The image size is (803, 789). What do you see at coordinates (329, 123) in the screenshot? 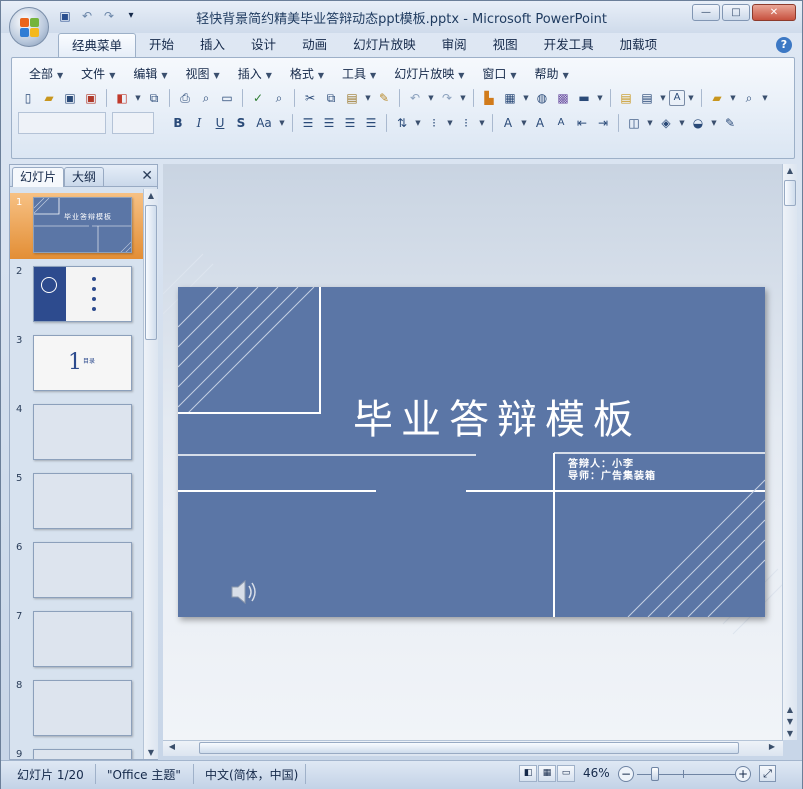
I see `align-center-icon: ☰` at bounding box center [329, 123].